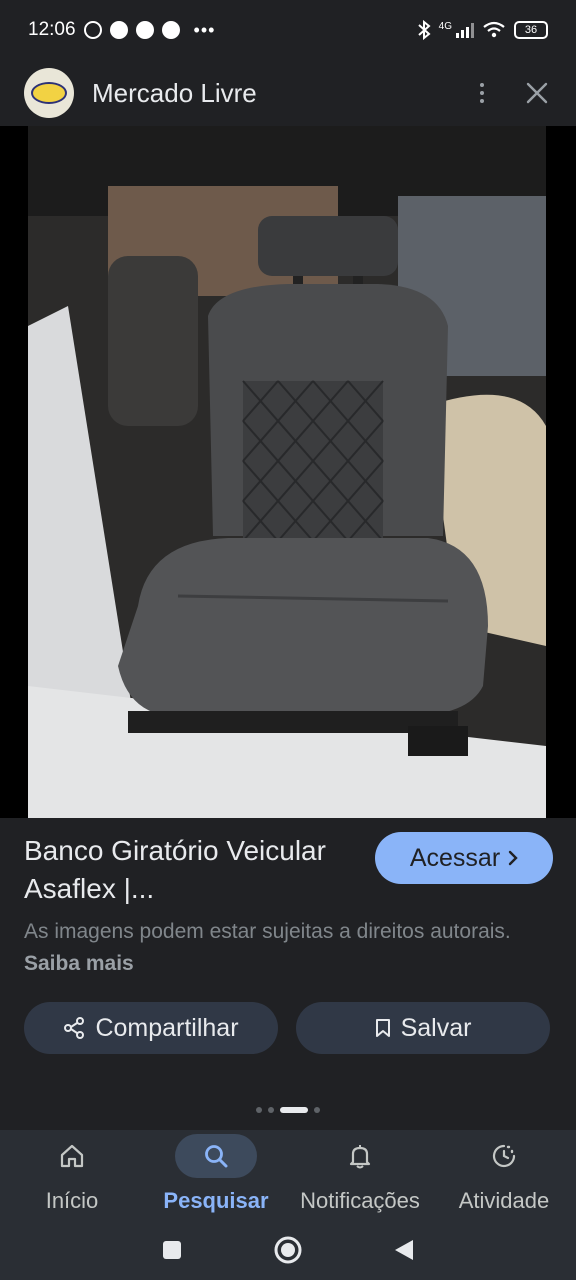 The height and width of the screenshot is (1280, 576). I want to click on notification-icons: •••, so click(149, 30).